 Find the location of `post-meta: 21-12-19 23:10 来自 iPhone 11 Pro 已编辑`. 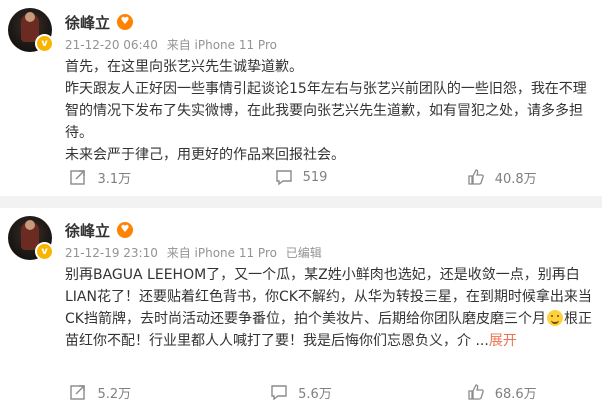

post-meta: 21-12-19 23:10 来自 iPhone 11 Pro 已编辑 is located at coordinates (196, 252).